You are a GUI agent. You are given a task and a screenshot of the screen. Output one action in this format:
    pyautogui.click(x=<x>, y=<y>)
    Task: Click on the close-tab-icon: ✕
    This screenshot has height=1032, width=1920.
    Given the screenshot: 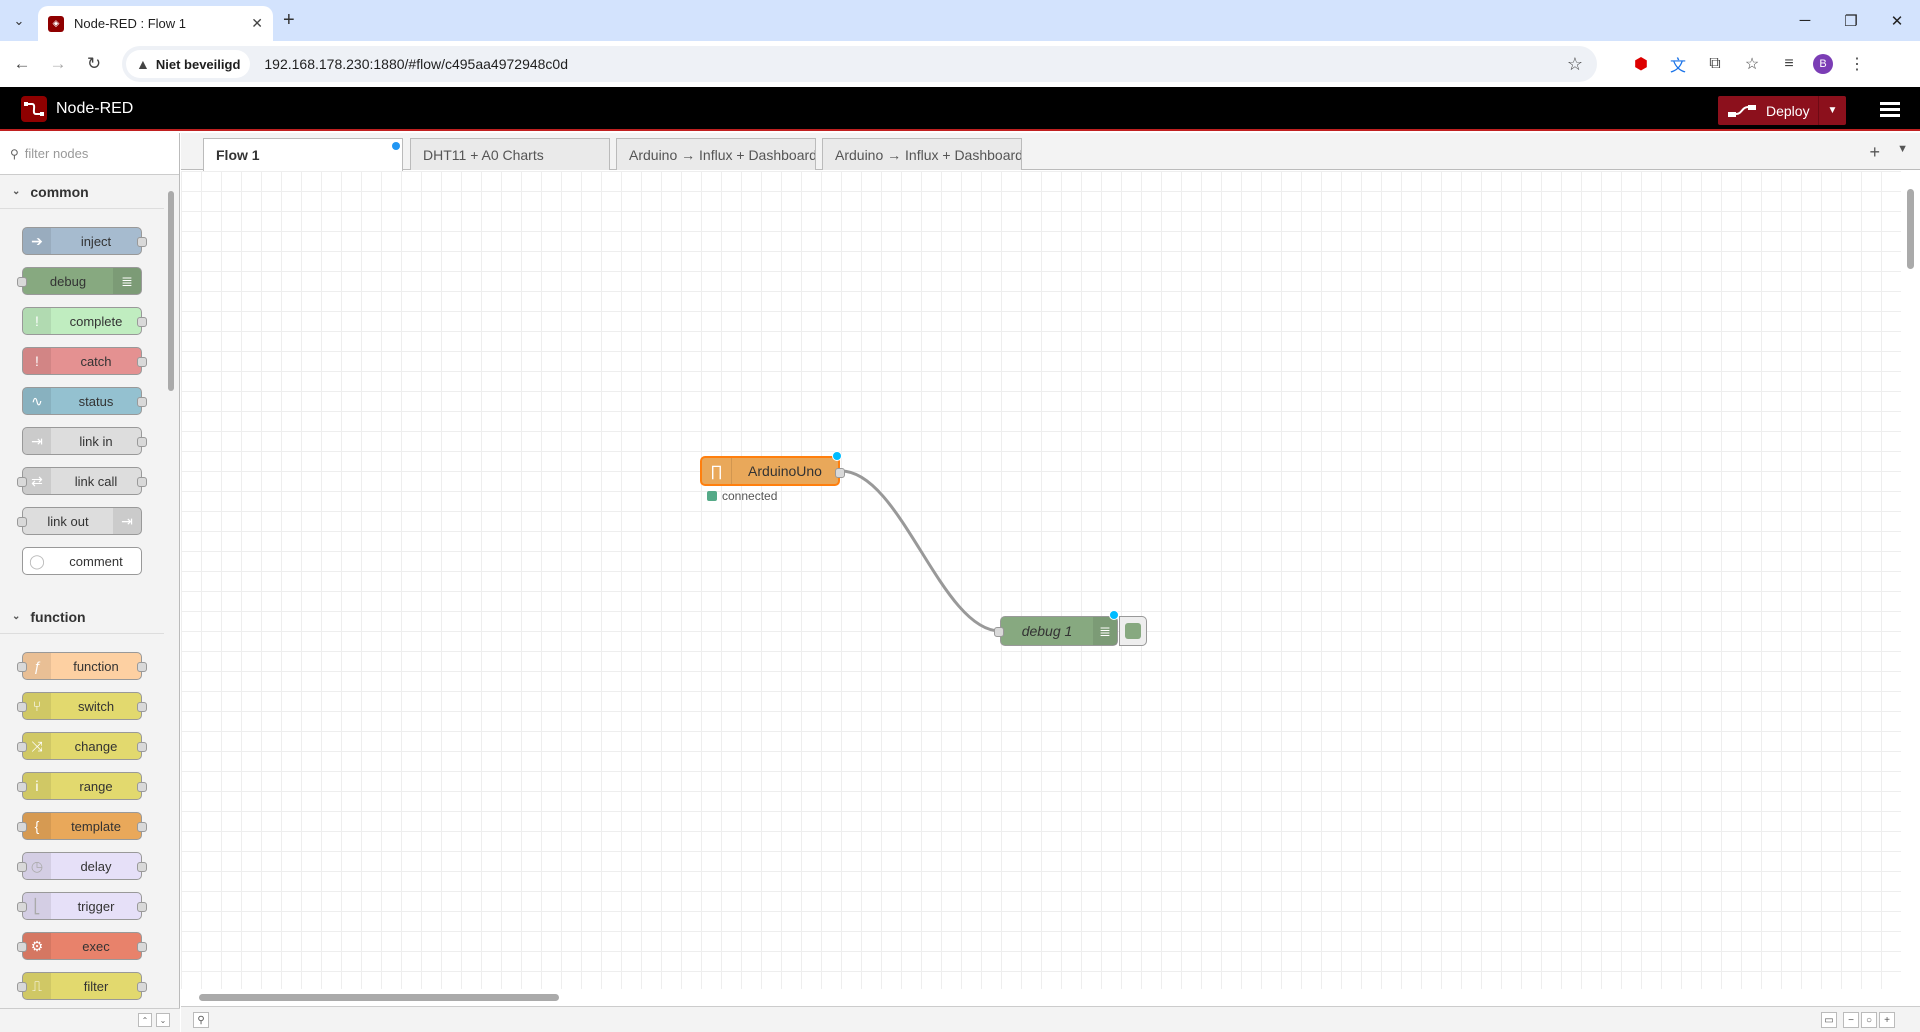 What is the action you would take?
    pyautogui.click(x=257, y=23)
    